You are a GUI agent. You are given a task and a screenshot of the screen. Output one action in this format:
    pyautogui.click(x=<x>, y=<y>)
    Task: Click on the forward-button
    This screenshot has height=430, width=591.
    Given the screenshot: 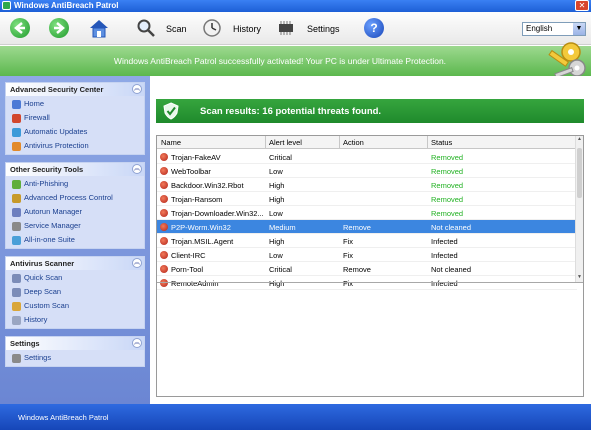 What is the action you would take?
    pyautogui.click(x=59, y=28)
    